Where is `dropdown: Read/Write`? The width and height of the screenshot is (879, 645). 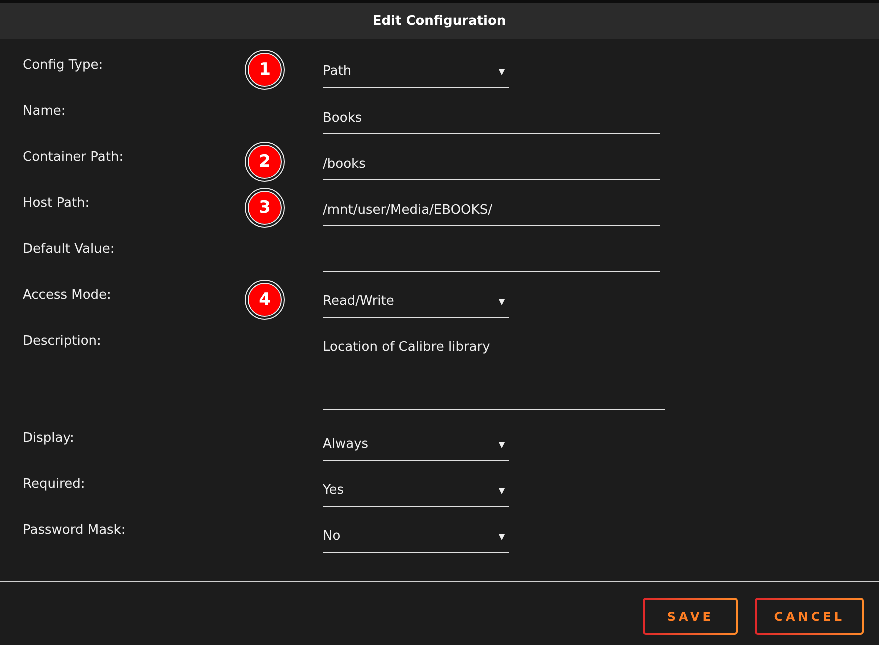 dropdown: Read/Write is located at coordinates (416, 303).